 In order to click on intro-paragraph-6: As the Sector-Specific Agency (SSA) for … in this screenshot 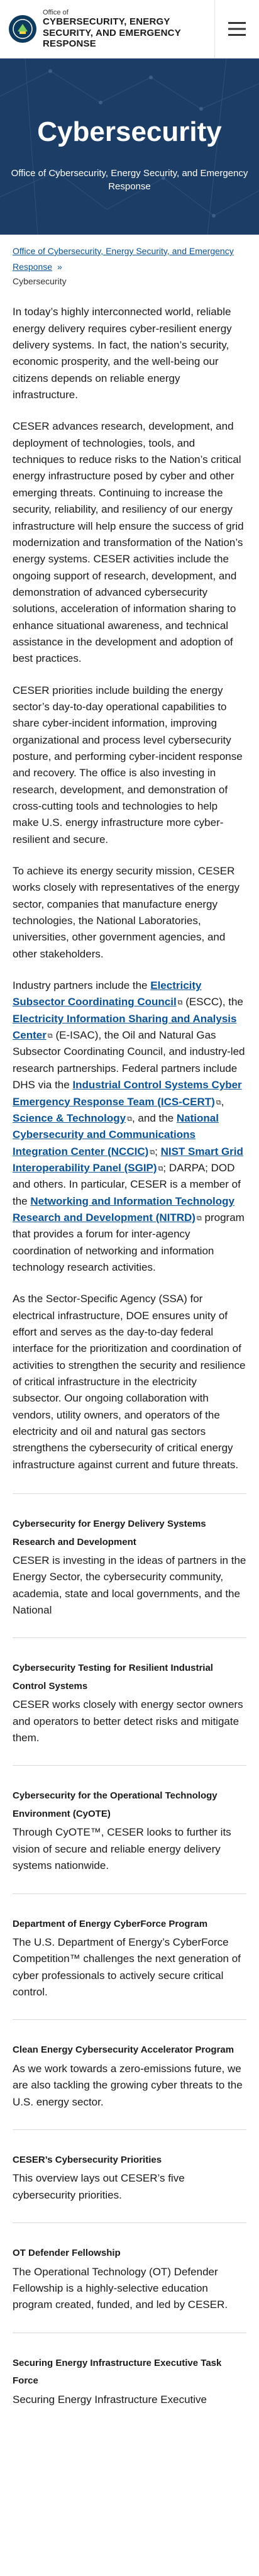, I will do `click(129, 1382)`.